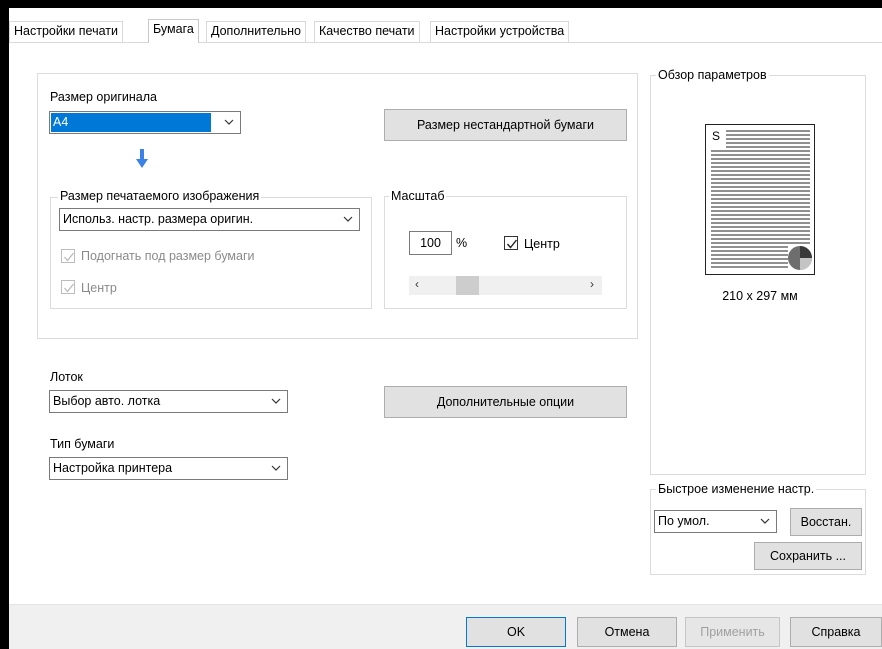  What do you see at coordinates (158, 219) in the screenshot?
I see `print-image-size-value: Использ. настр. размера оригин.` at bounding box center [158, 219].